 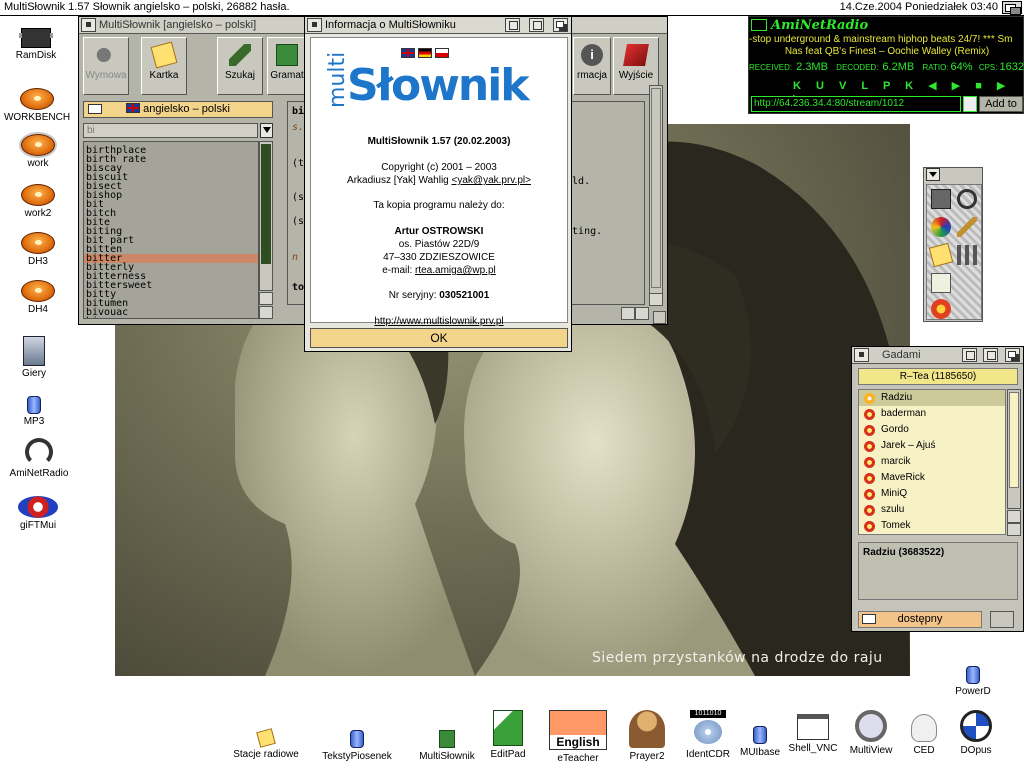 I want to click on list-item: bitch, so click(x=171, y=214).